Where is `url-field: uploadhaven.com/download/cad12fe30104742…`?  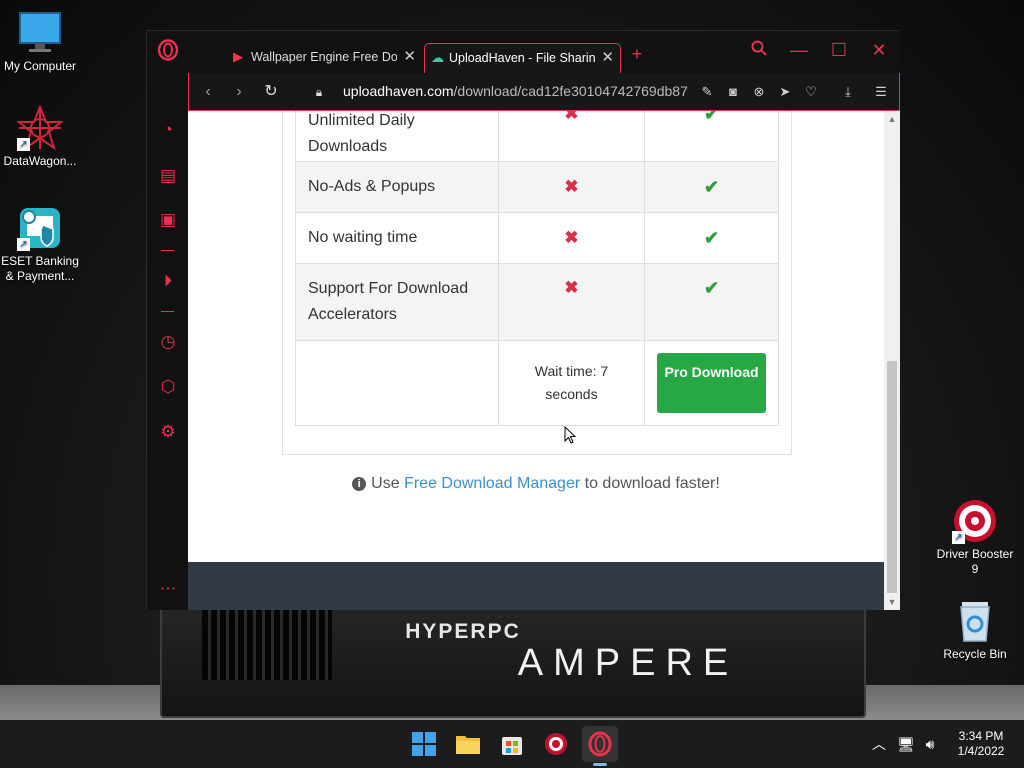
url-field: uploadhaven.com/download/cad12fe30104742… is located at coordinates (517, 91).